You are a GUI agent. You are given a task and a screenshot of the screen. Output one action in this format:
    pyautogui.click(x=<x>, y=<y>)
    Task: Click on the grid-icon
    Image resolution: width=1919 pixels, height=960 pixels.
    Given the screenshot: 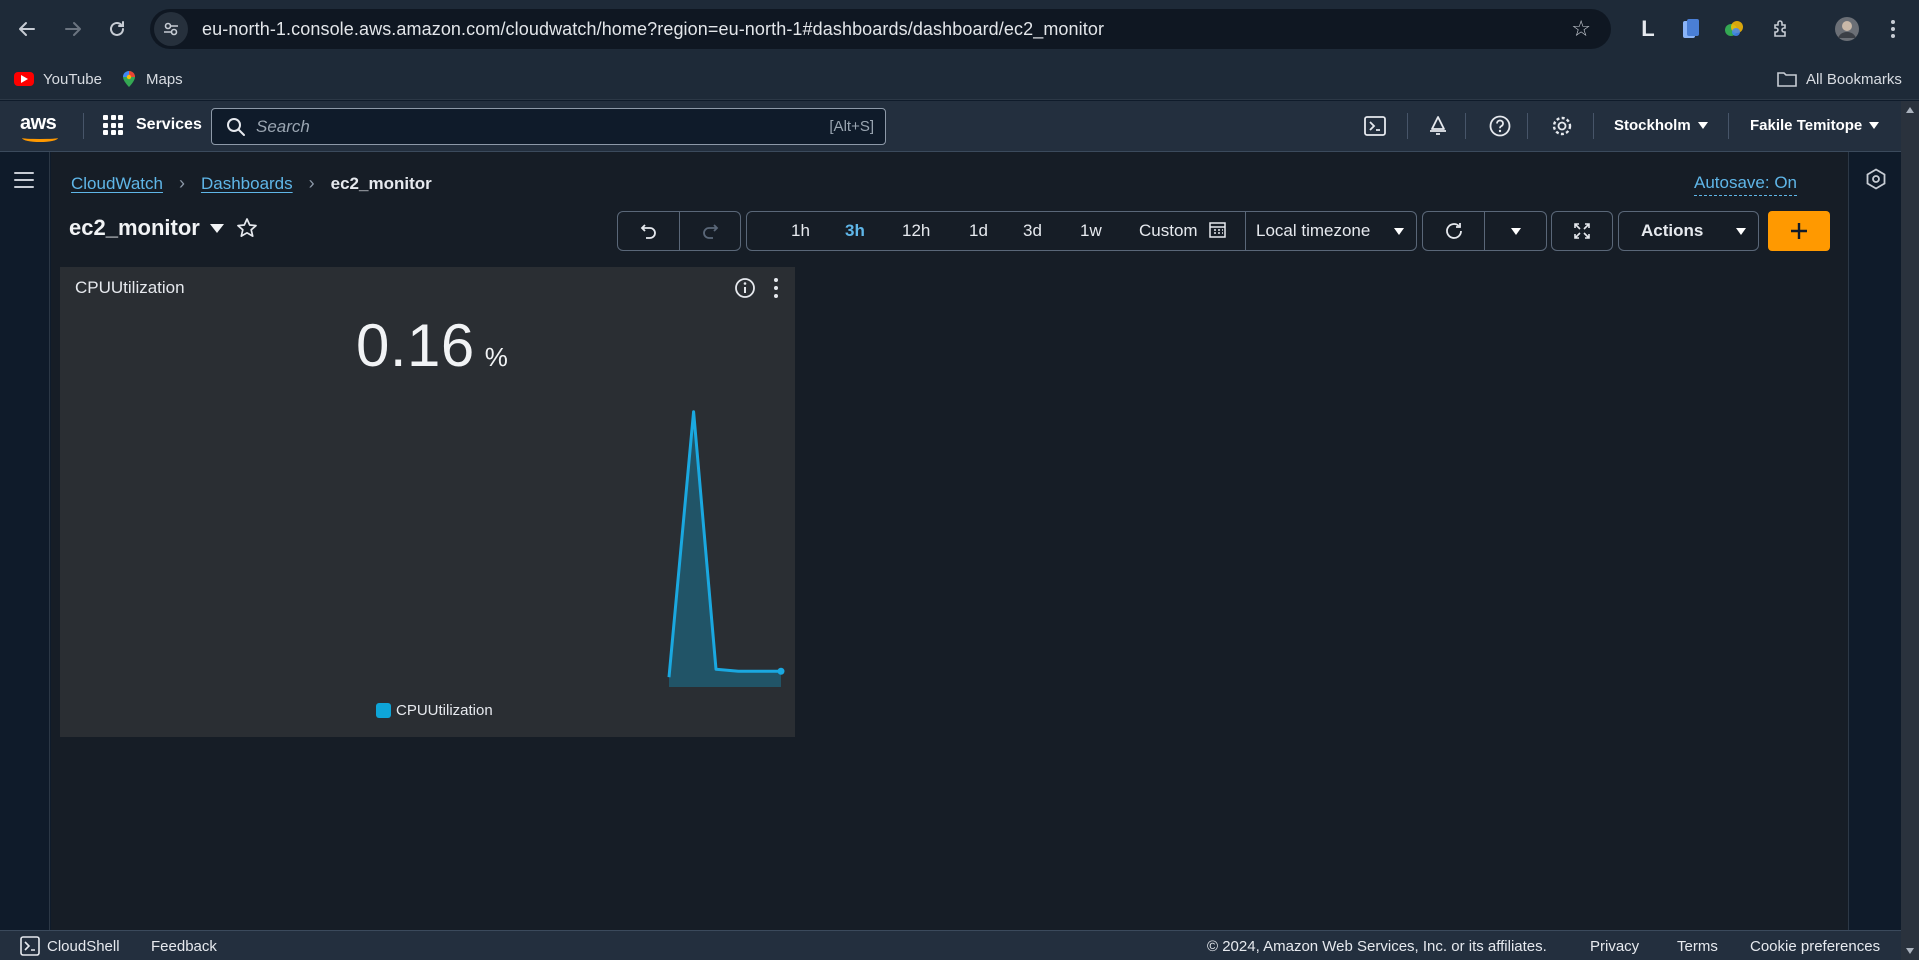 What is the action you would take?
    pyautogui.click(x=113, y=125)
    